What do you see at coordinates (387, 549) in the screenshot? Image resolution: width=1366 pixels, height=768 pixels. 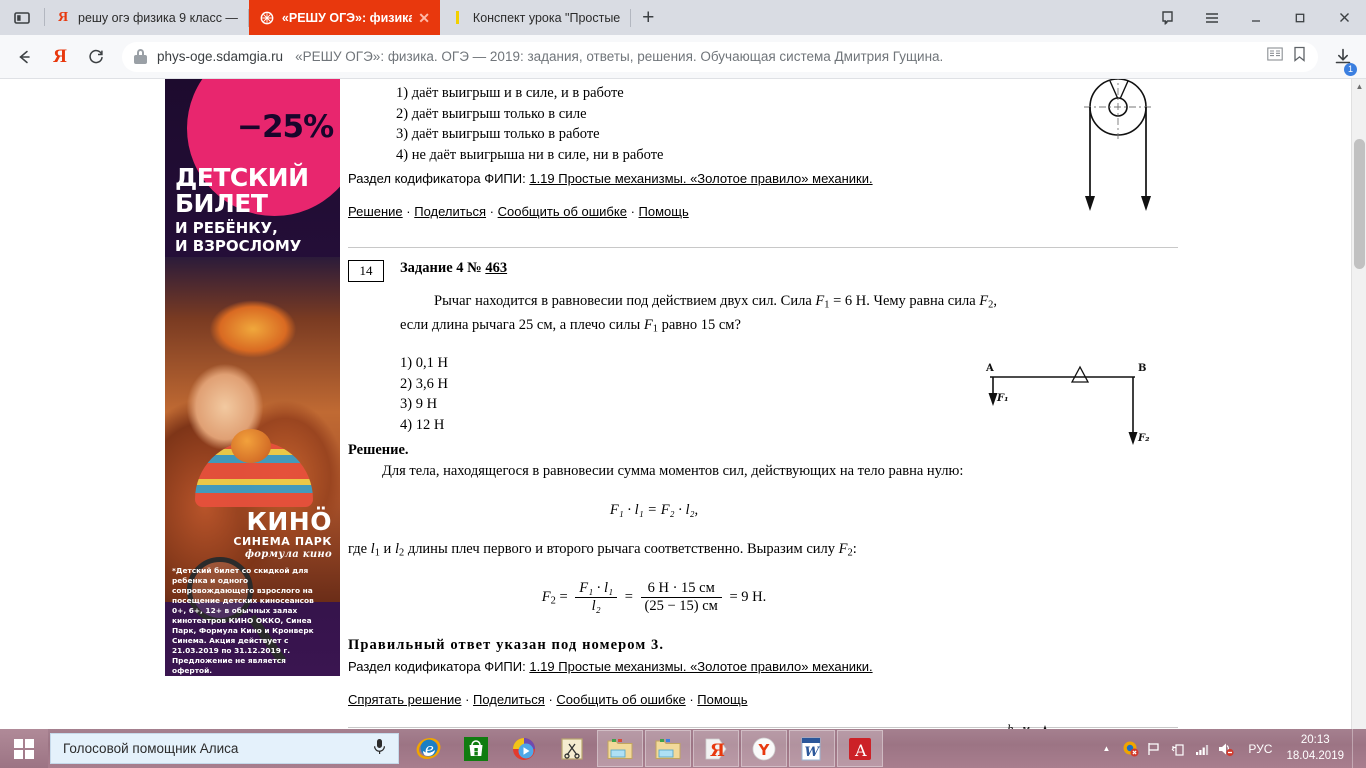 I see `solution-p2-b: и` at bounding box center [387, 549].